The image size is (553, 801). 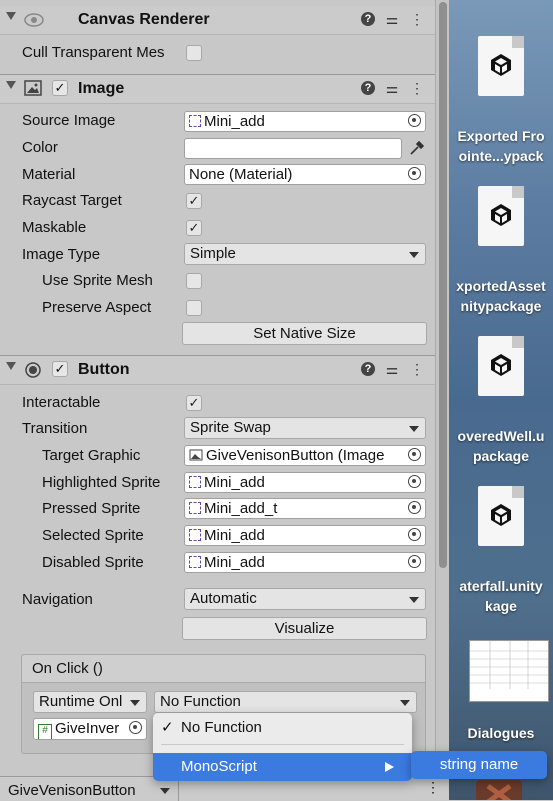 I want to click on button-header: ✓ Button ? ⚌ ⋮, so click(x=217, y=370).